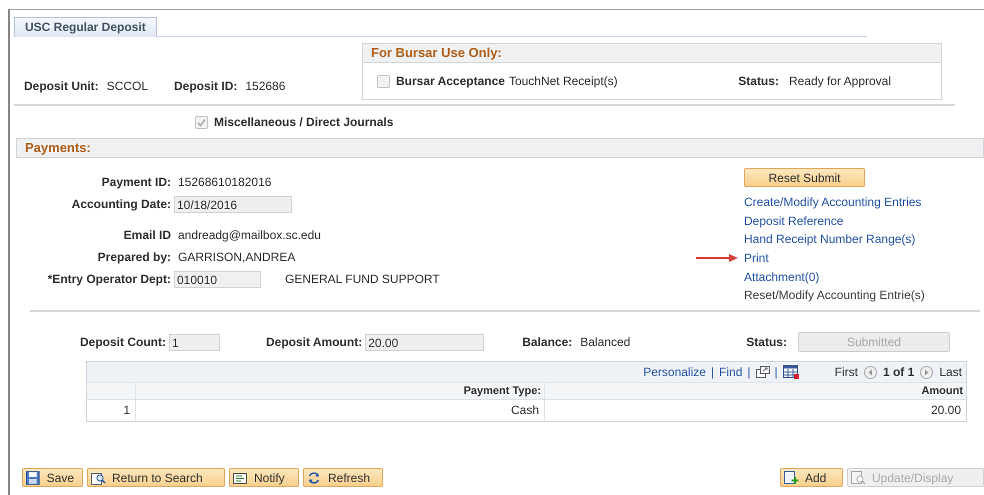 The height and width of the screenshot is (495, 984). I want to click on row-number: 1, so click(126, 410).